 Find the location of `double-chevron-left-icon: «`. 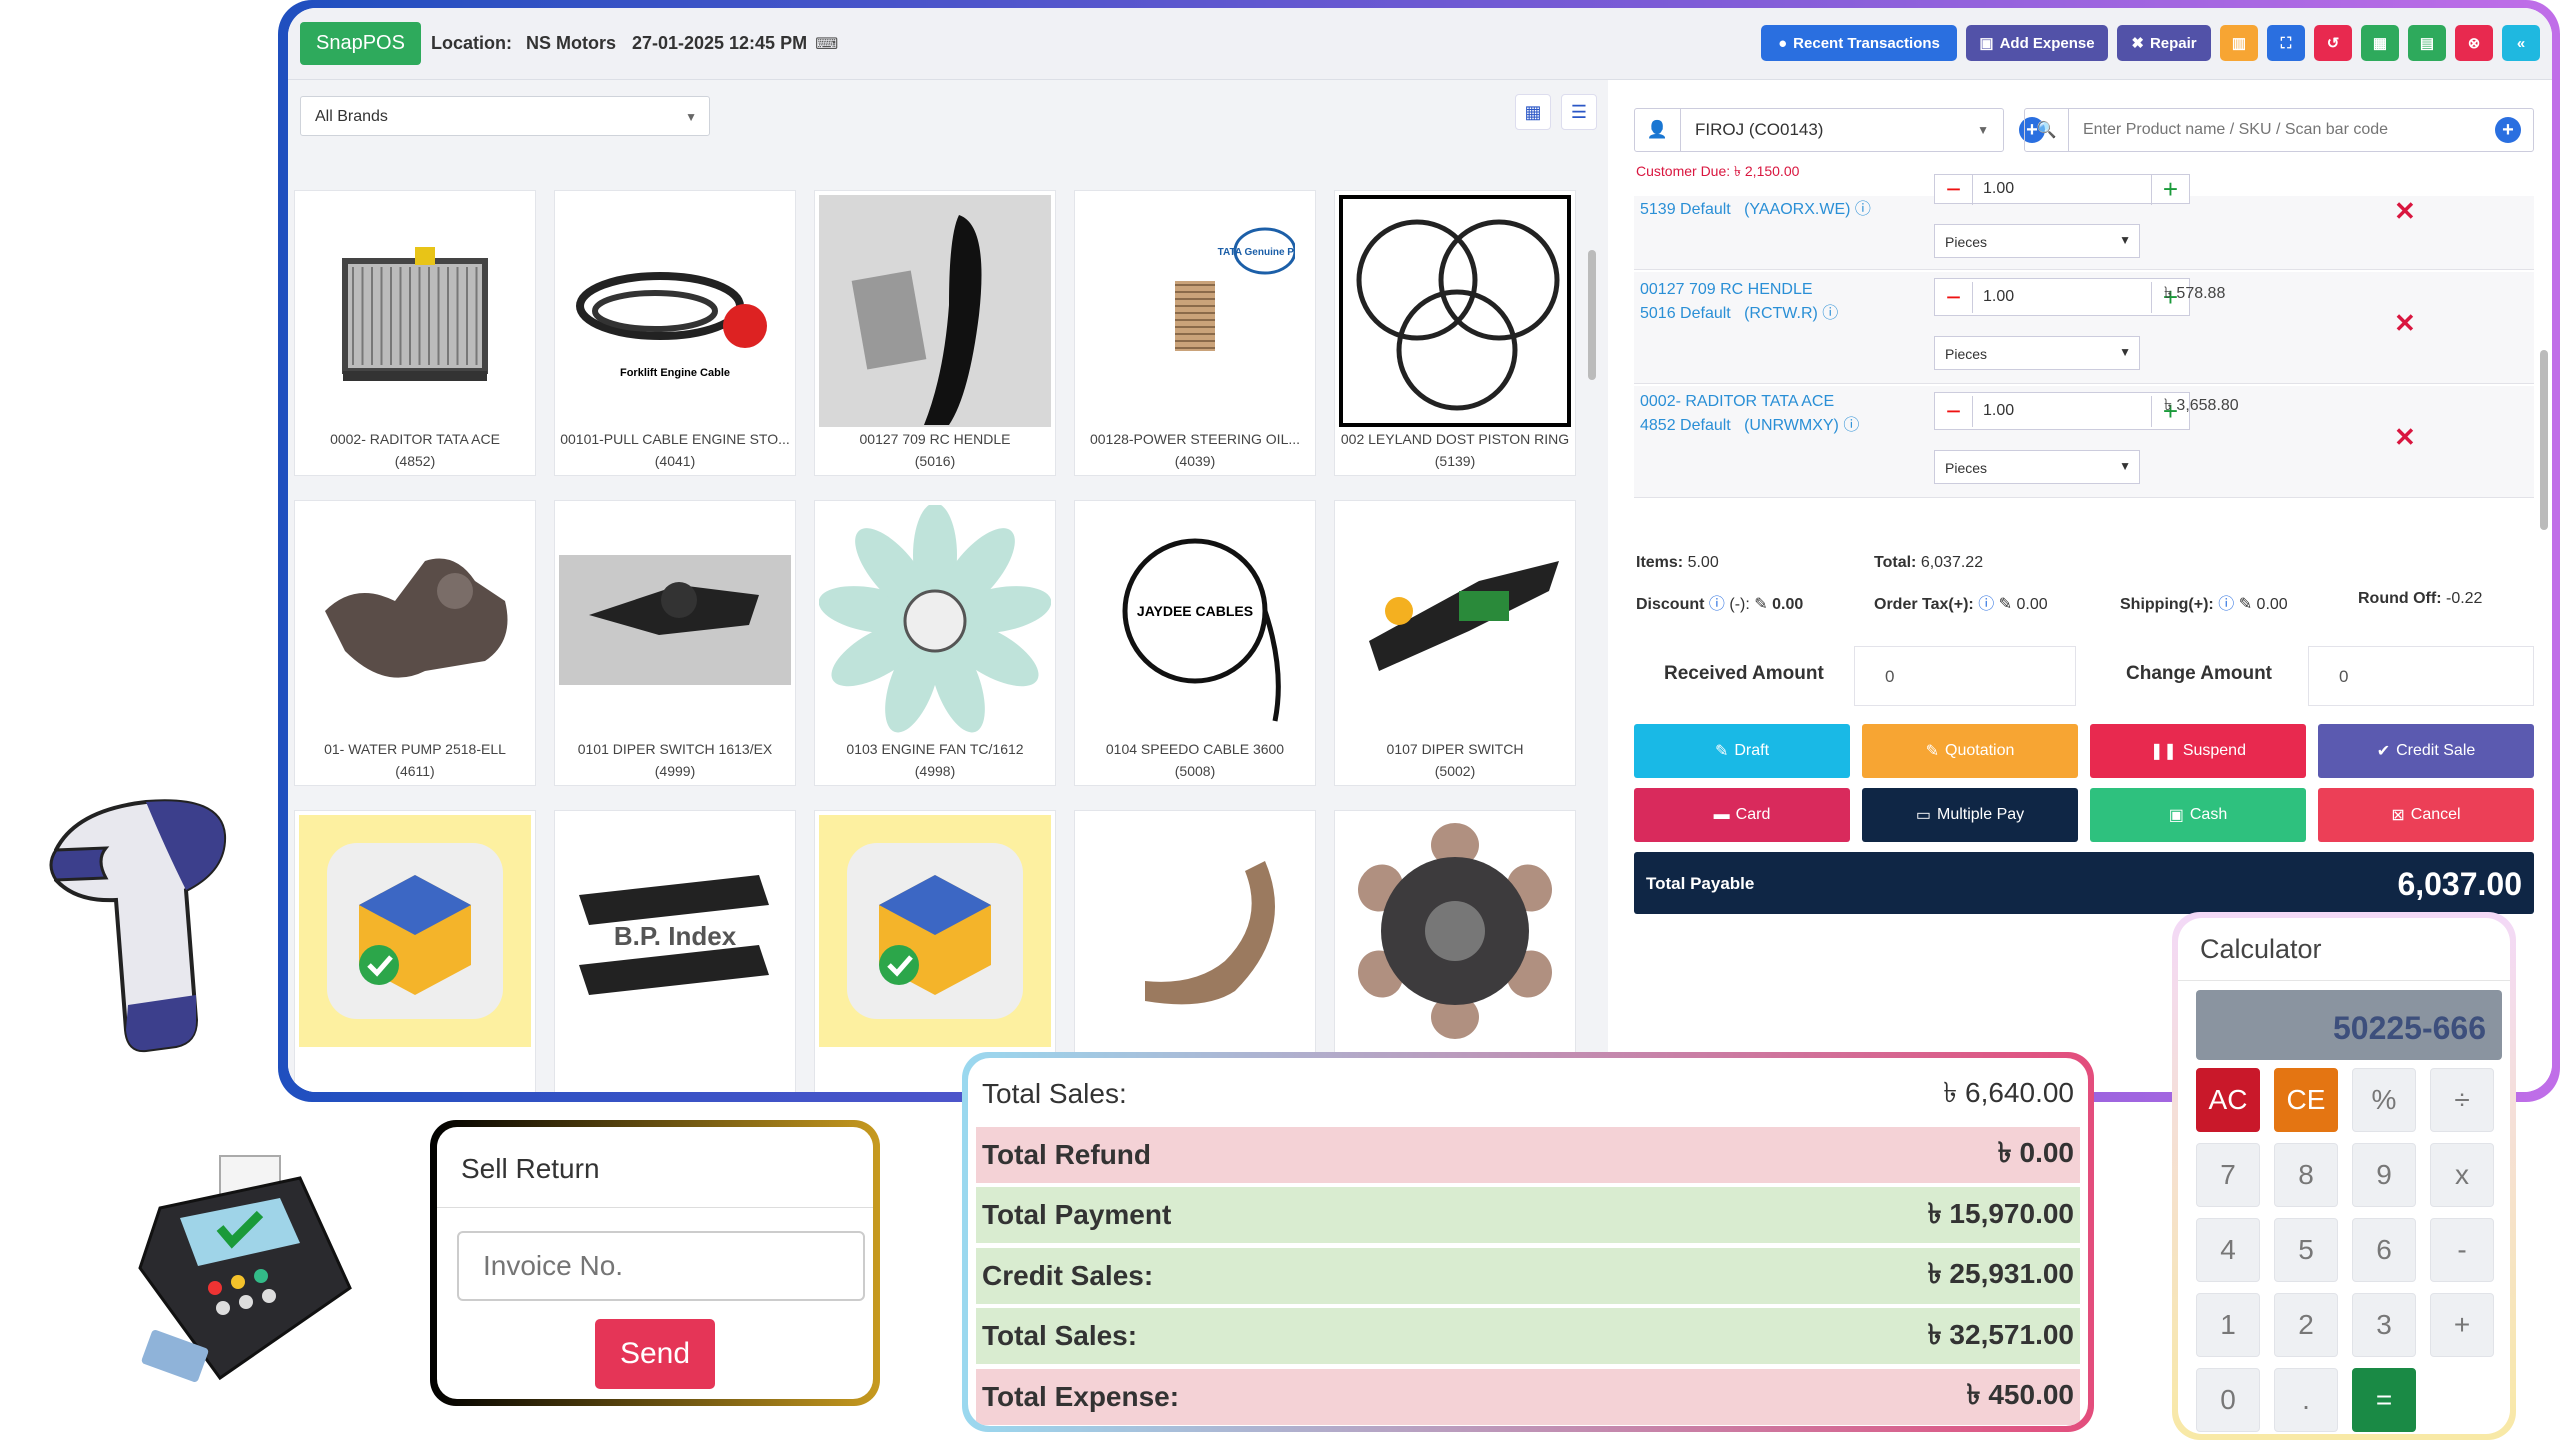

double-chevron-left-icon: « is located at coordinates (2521, 43).